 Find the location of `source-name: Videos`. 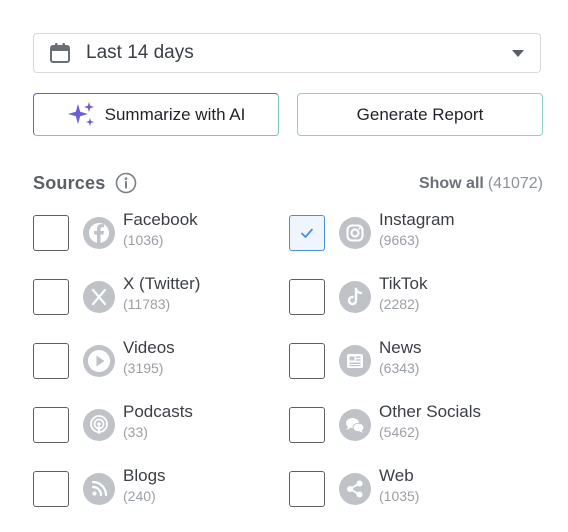

source-name: Videos is located at coordinates (149, 347).